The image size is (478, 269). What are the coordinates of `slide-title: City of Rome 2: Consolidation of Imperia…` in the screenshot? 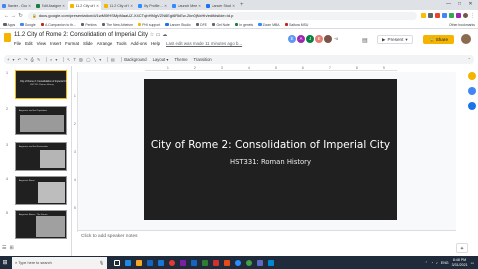 It's located at (270, 145).